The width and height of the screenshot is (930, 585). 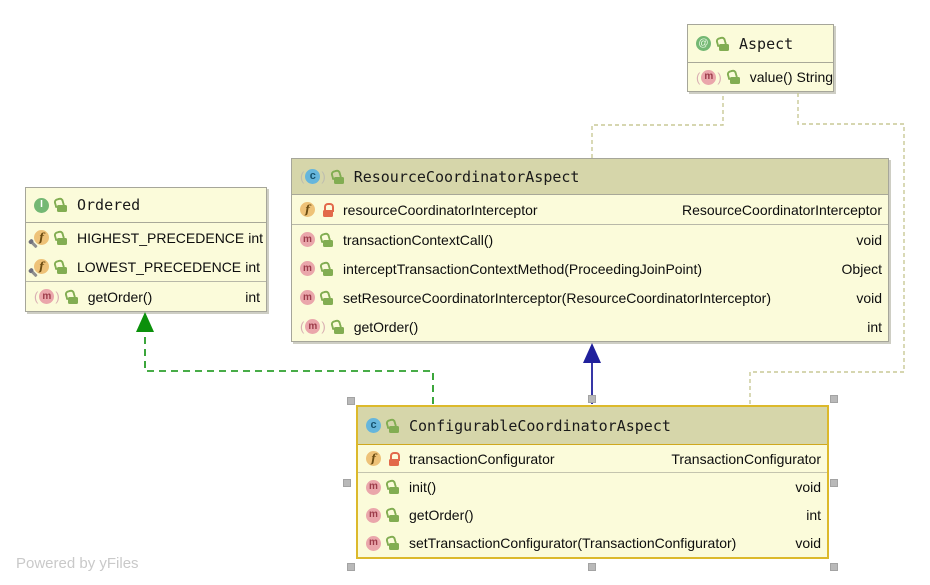 What do you see at coordinates (440, 209) in the screenshot?
I see `member-name: resourceCoordinatorInterceptor` at bounding box center [440, 209].